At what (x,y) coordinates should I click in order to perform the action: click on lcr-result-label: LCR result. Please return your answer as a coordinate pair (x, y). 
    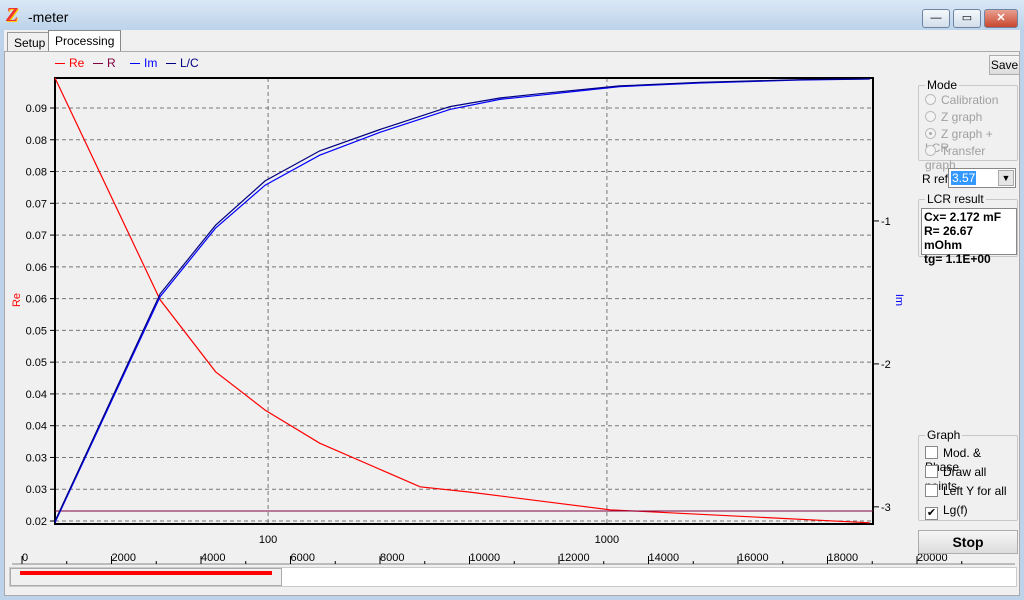
    Looking at the image, I should click on (955, 199).